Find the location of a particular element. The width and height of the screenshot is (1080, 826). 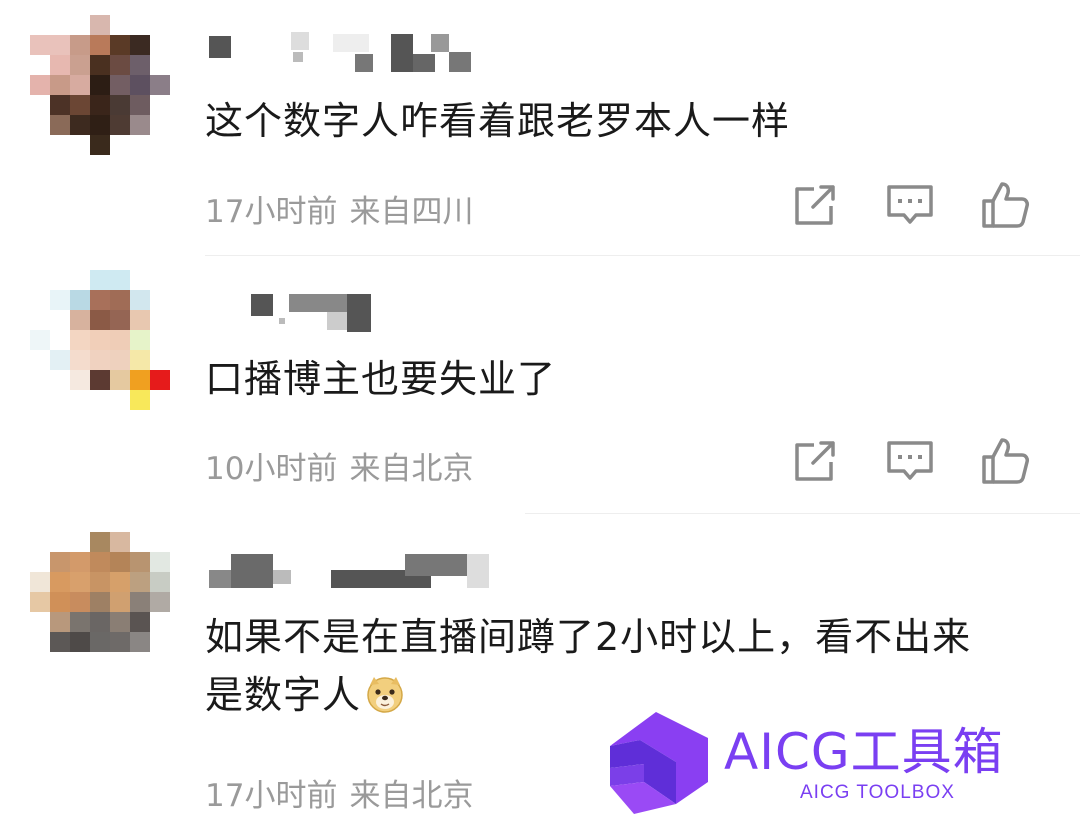

comment-meta: 10小时前 来自北京 is located at coordinates (339, 465).